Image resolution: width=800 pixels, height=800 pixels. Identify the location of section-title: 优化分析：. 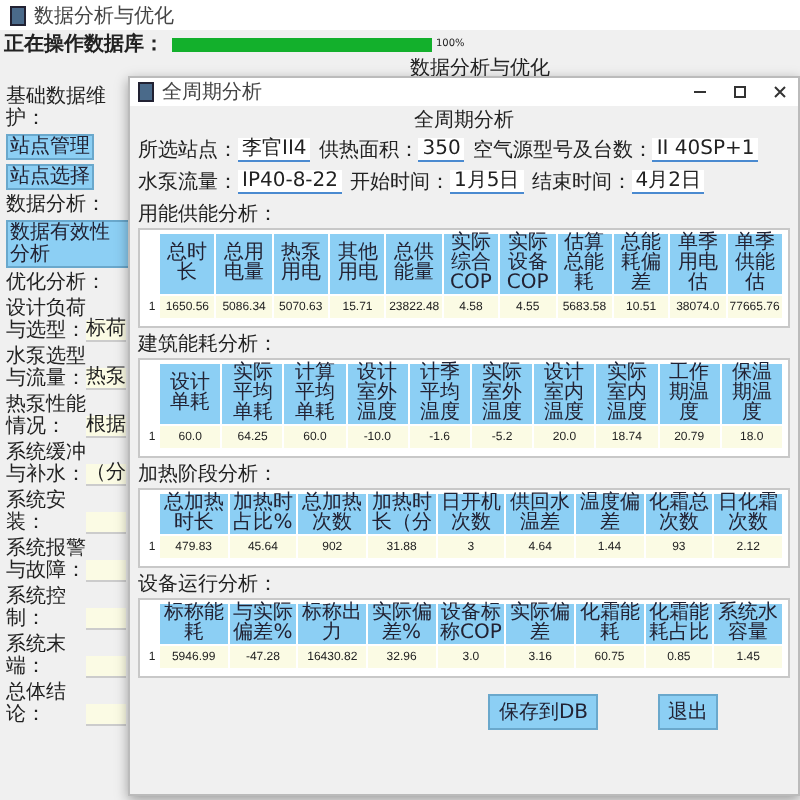
(56, 283).